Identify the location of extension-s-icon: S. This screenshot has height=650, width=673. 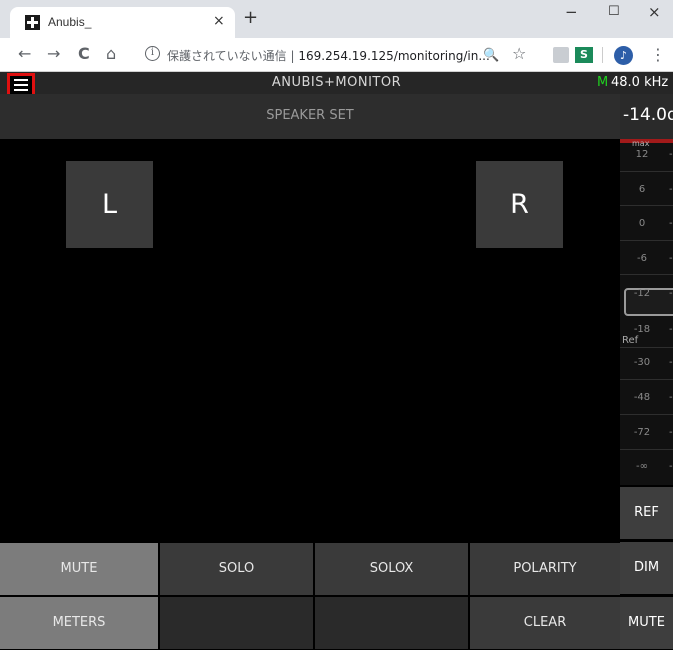
(584, 55).